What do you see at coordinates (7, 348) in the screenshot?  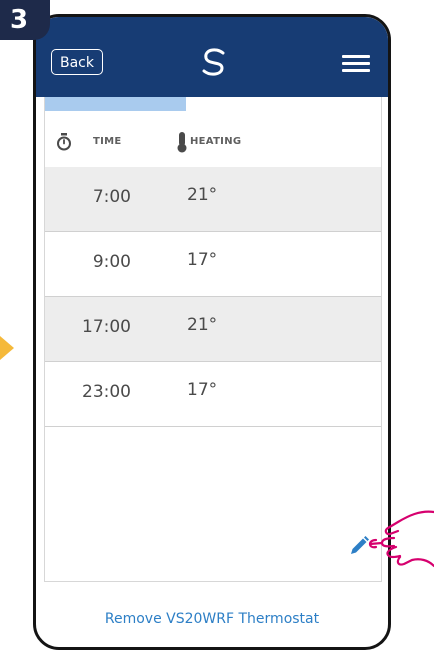 I see `previous-step-arrow` at bounding box center [7, 348].